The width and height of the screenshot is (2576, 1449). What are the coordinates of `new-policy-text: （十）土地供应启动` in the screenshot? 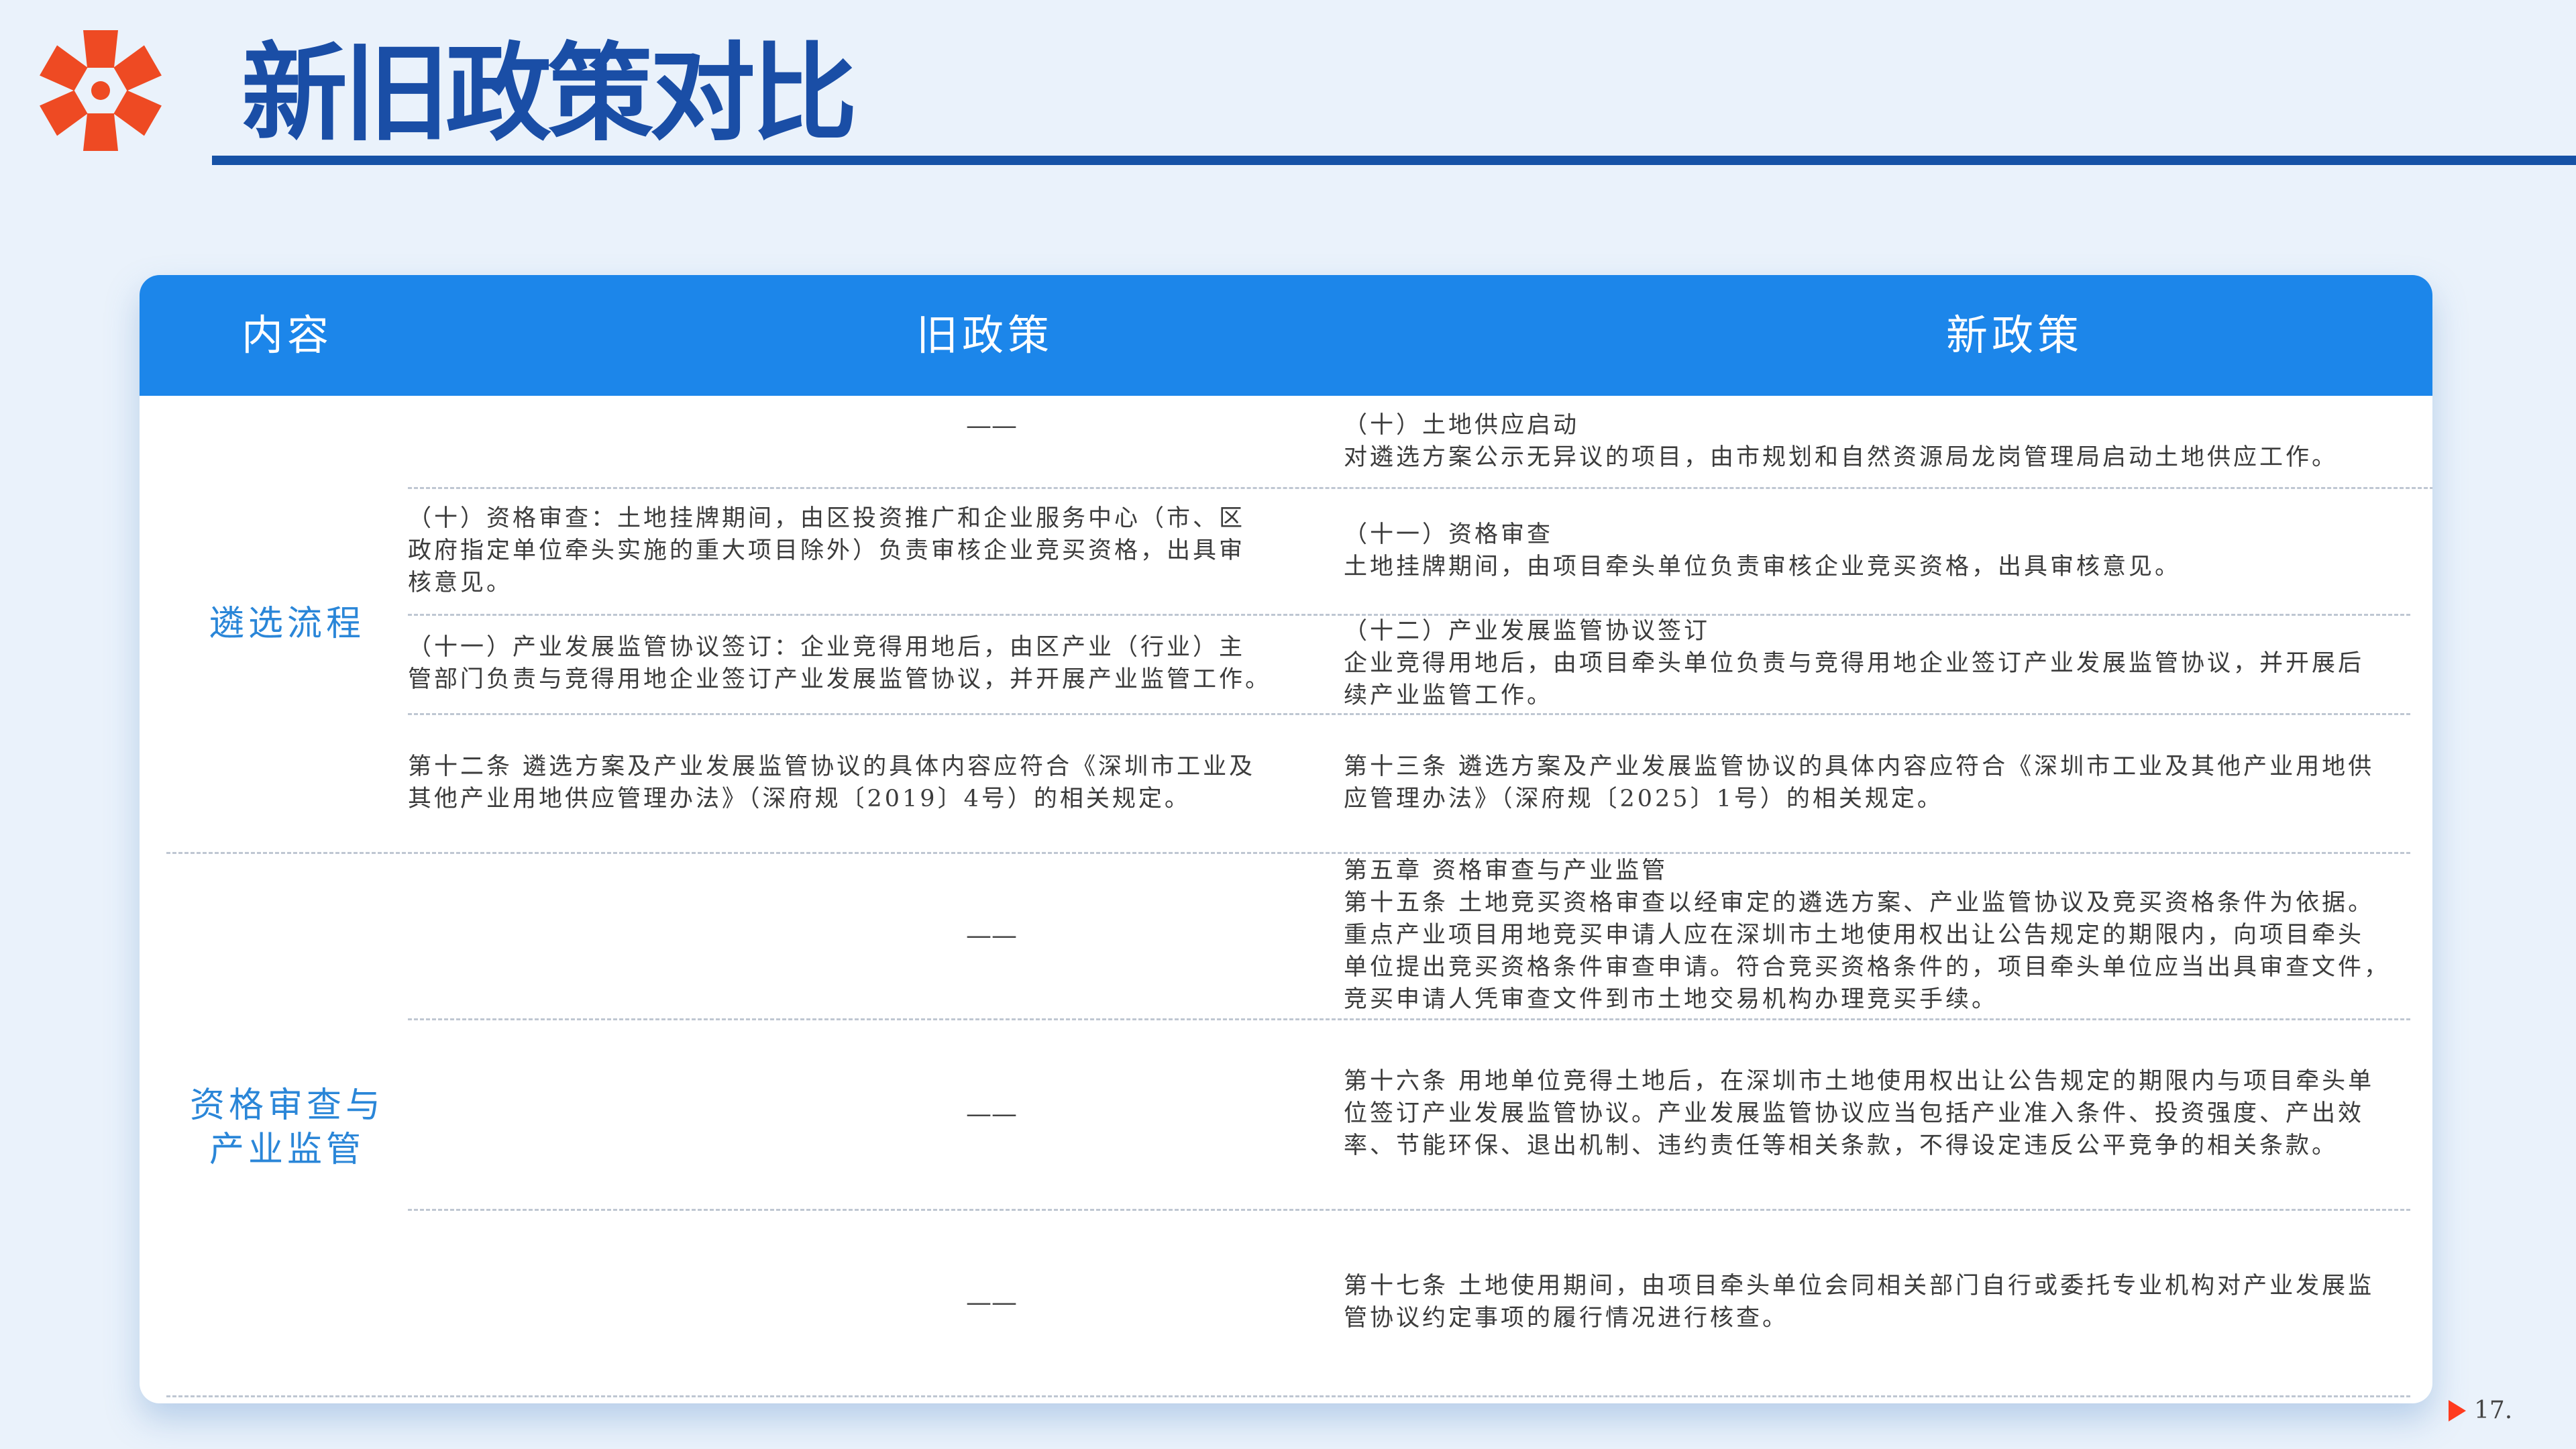 It's located at (1462, 425).